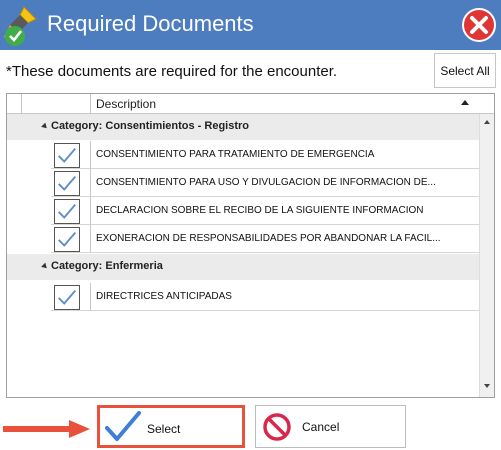  I want to click on header-description-label: Description, so click(126, 104).